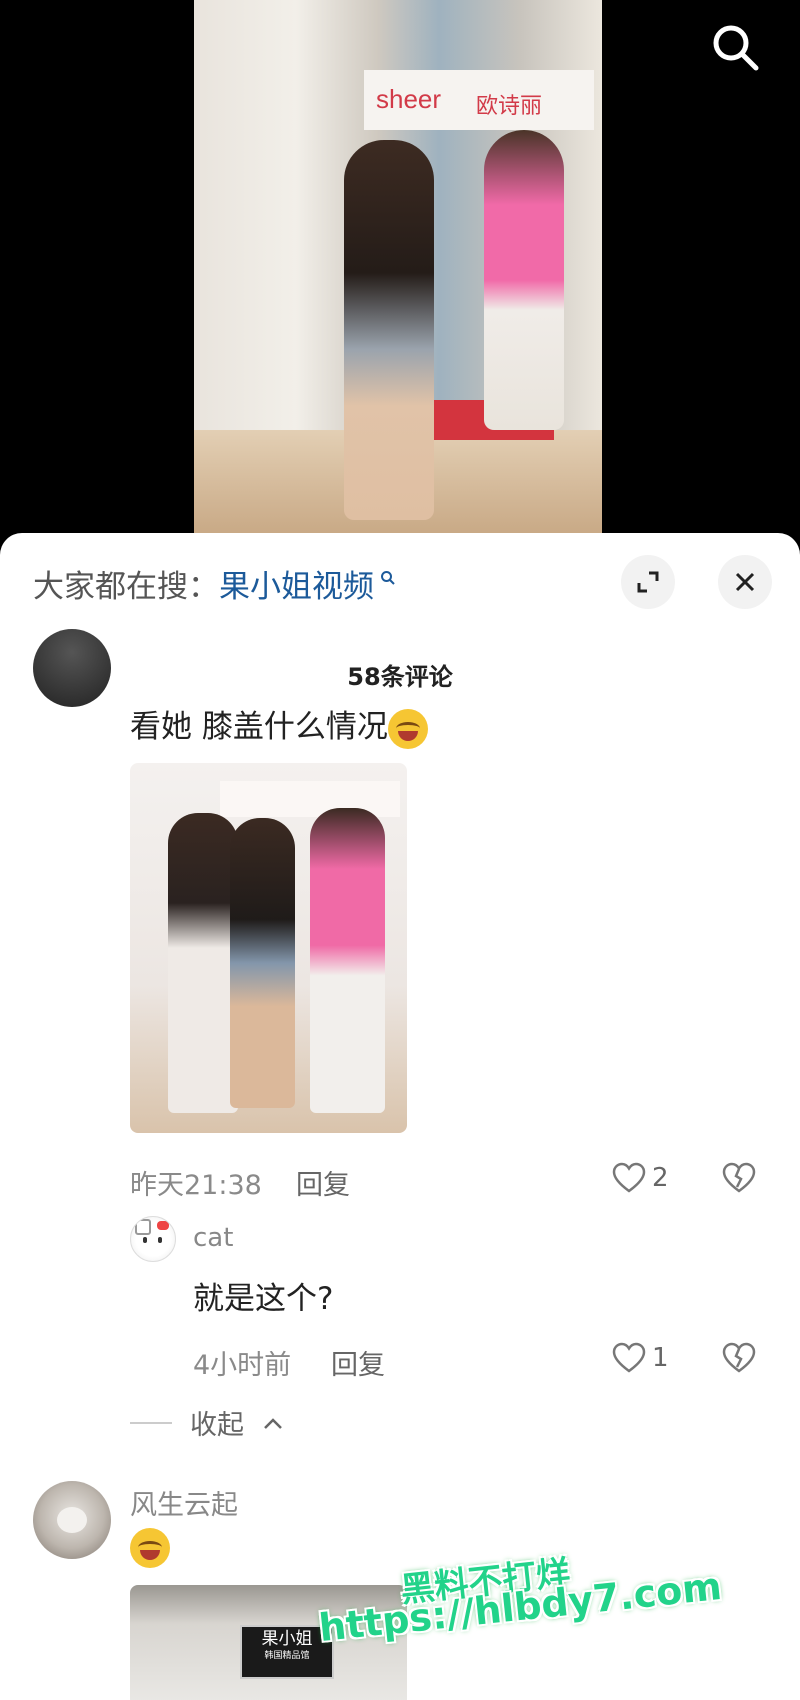 The width and height of the screenshot is (800, 1700). Describe the element at coordinates (151, 1422) in the screenshot. I see `divider` at that location.